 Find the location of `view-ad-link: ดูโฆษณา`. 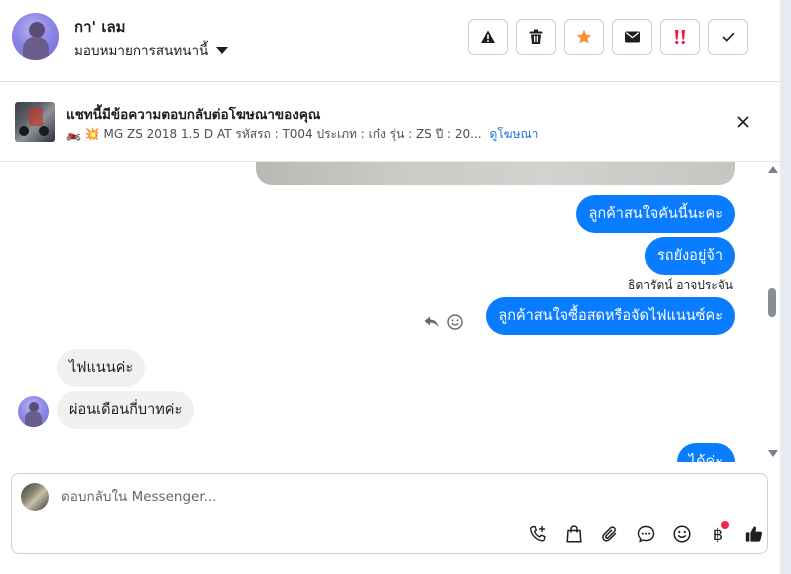

view-ad-link: ดูโฆษณา is located at coordinates (513, 134).